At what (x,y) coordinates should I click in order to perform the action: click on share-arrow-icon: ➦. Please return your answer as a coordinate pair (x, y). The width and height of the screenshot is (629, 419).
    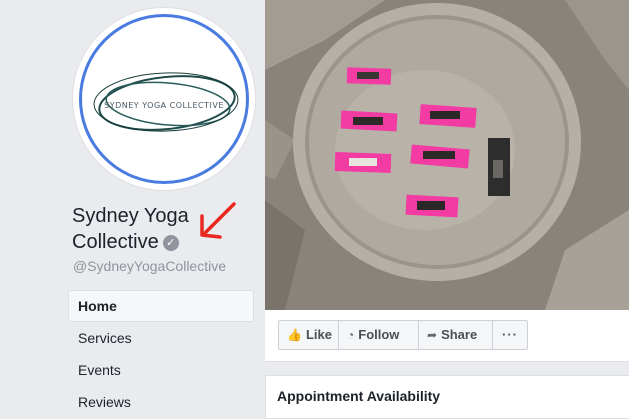
    Looking at the image, I should click on (432, 335).